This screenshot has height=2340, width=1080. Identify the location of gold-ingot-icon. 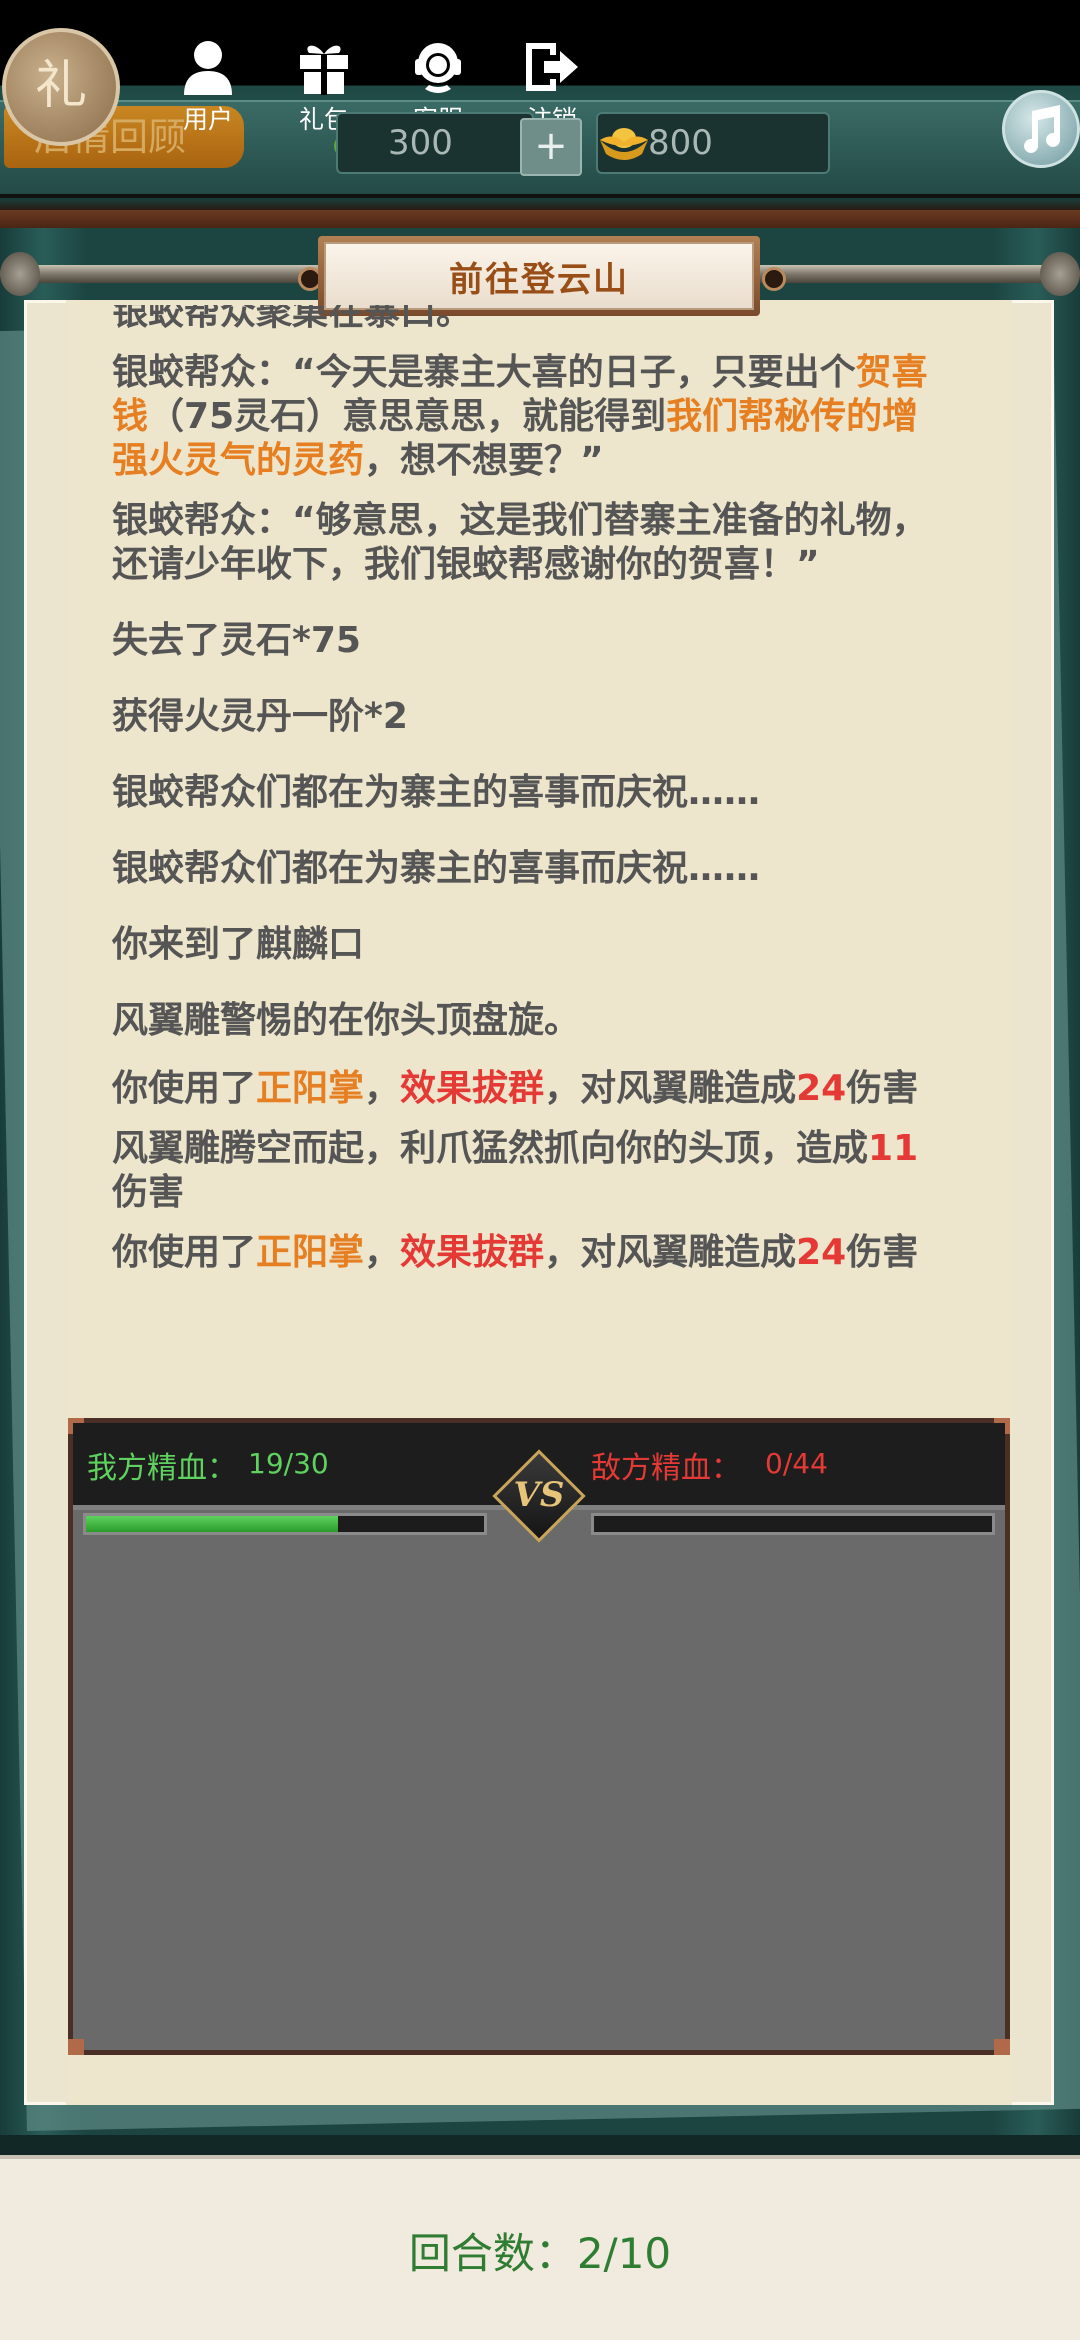
(624, 144).